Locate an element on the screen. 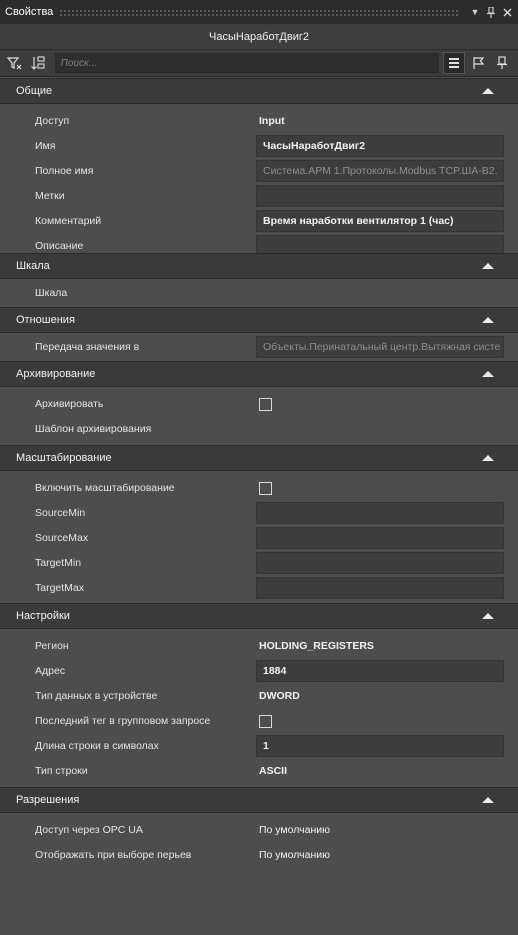  datatype-dropdown: DWORD is located at coordinates (380, 696).